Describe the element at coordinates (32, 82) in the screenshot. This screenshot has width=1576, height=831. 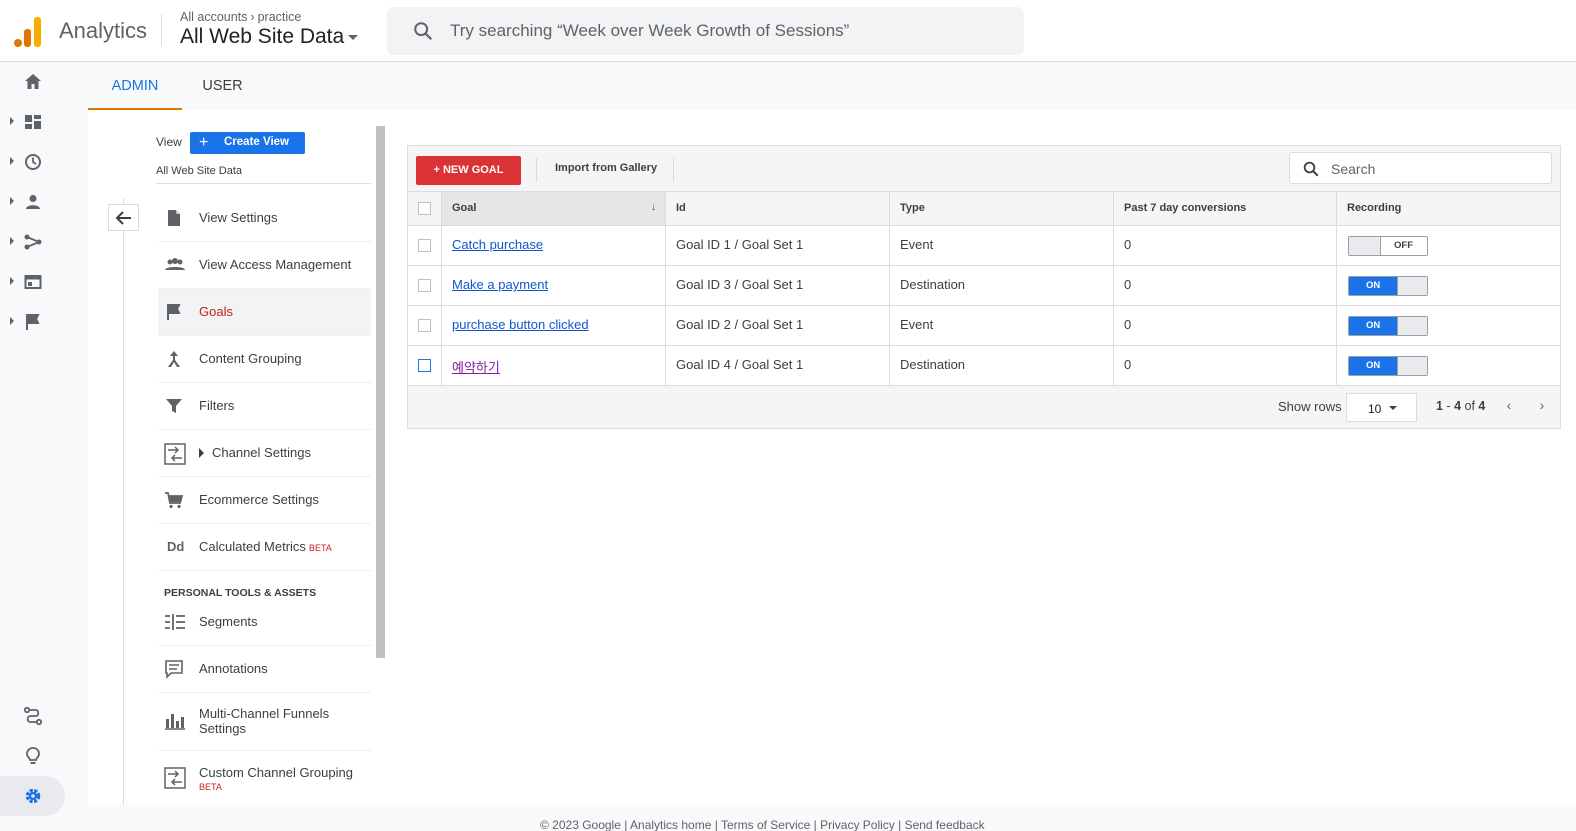
I see `rail-home` at that location.